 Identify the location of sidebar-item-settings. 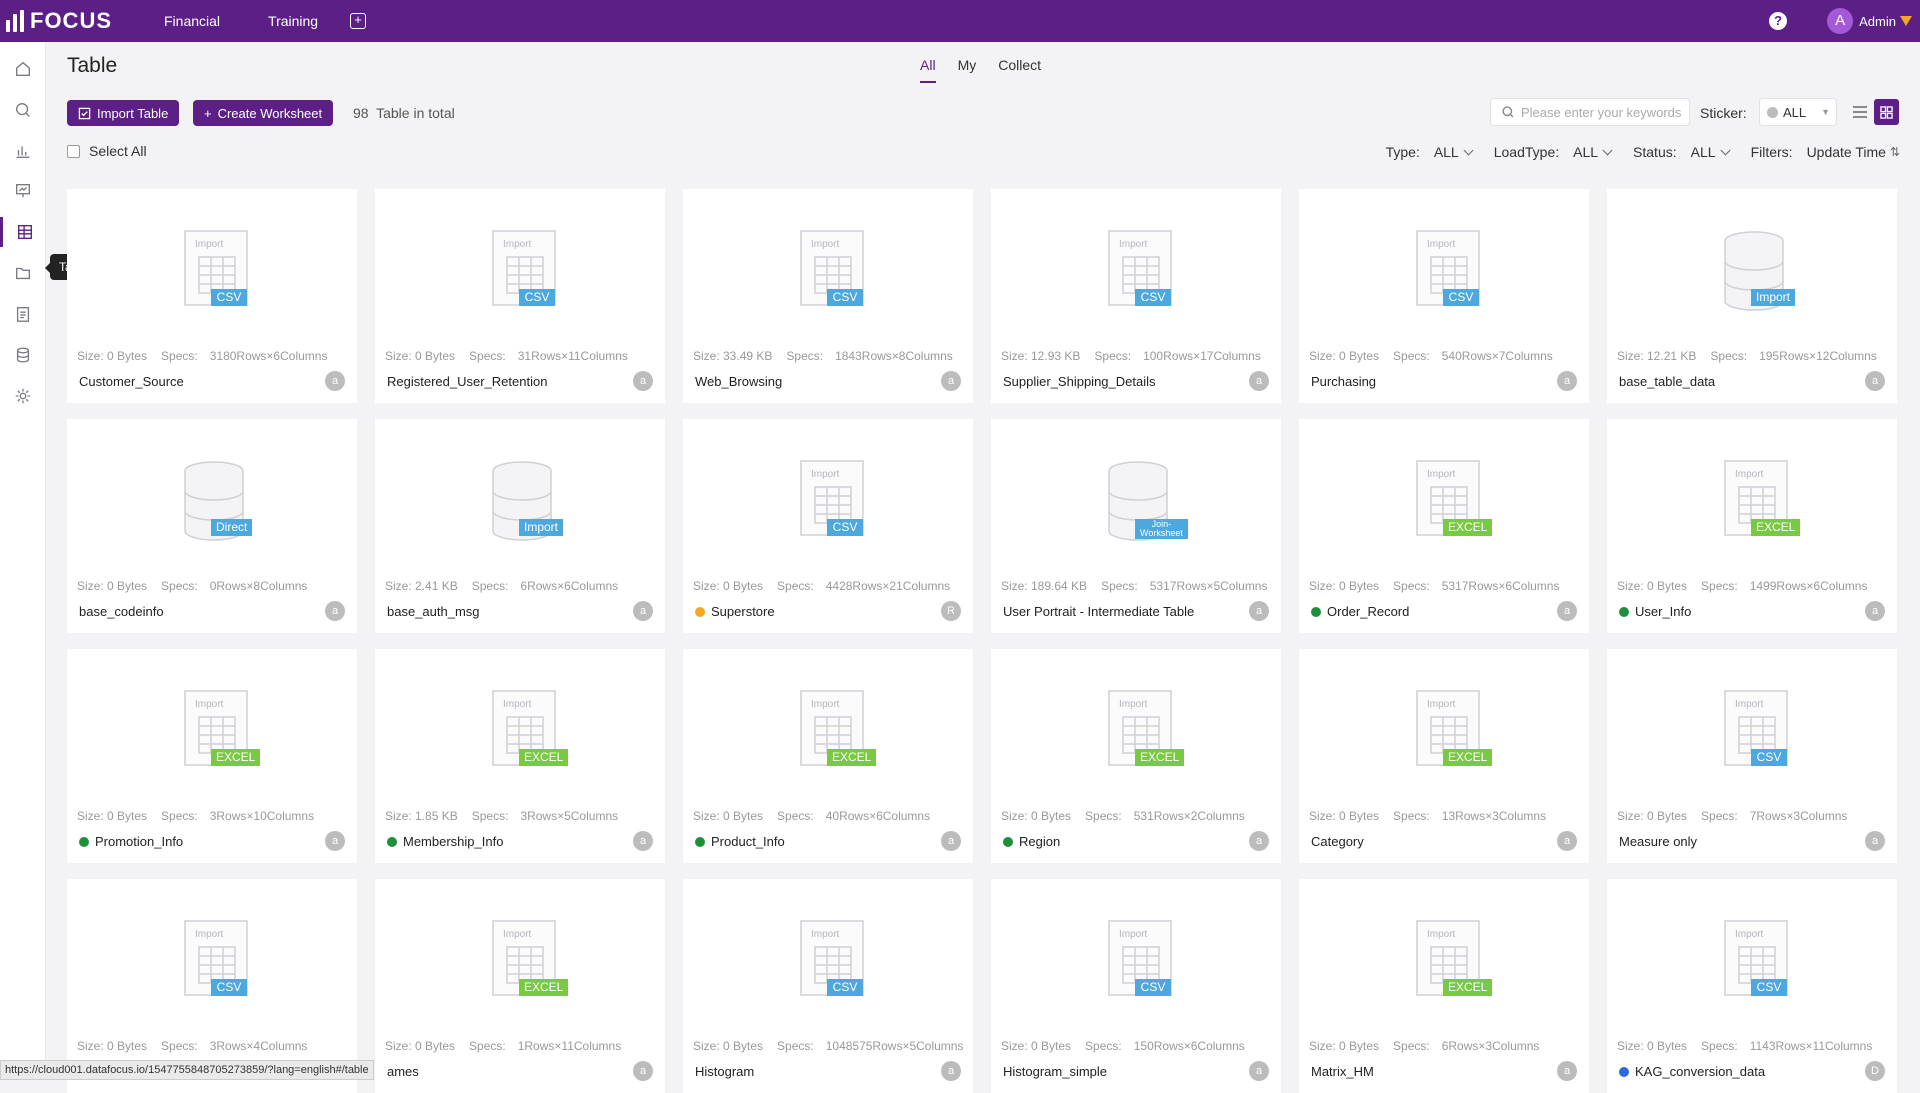
(23, 396).